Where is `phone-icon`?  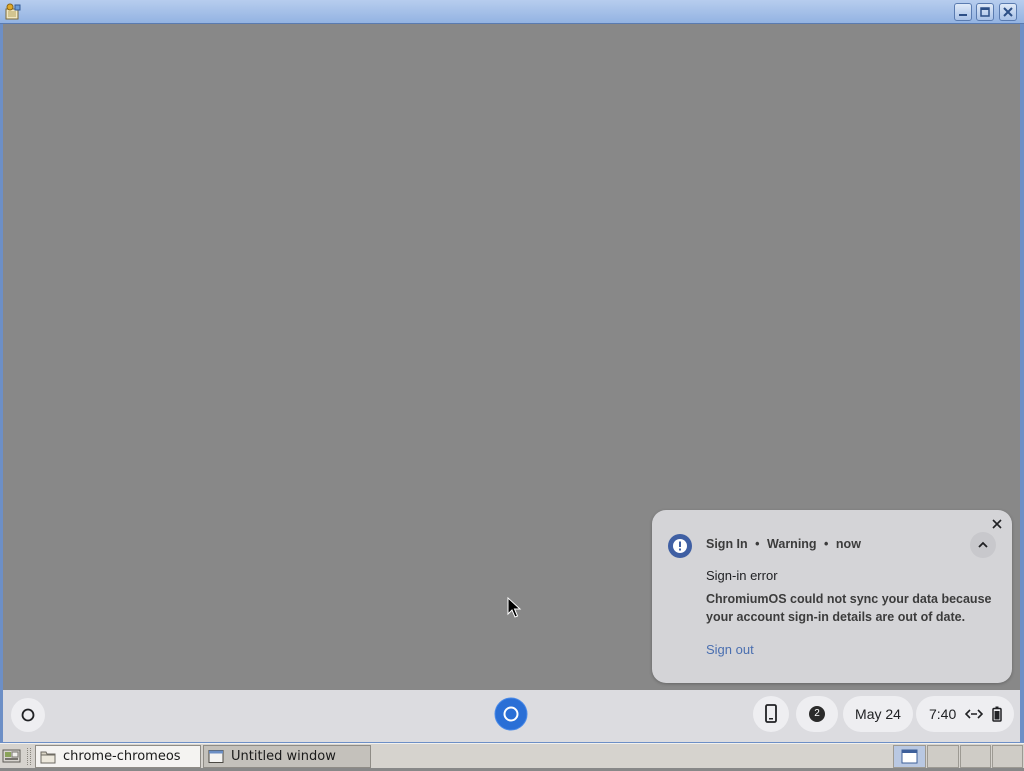 phone-icon is located at coordinates (771, 713).